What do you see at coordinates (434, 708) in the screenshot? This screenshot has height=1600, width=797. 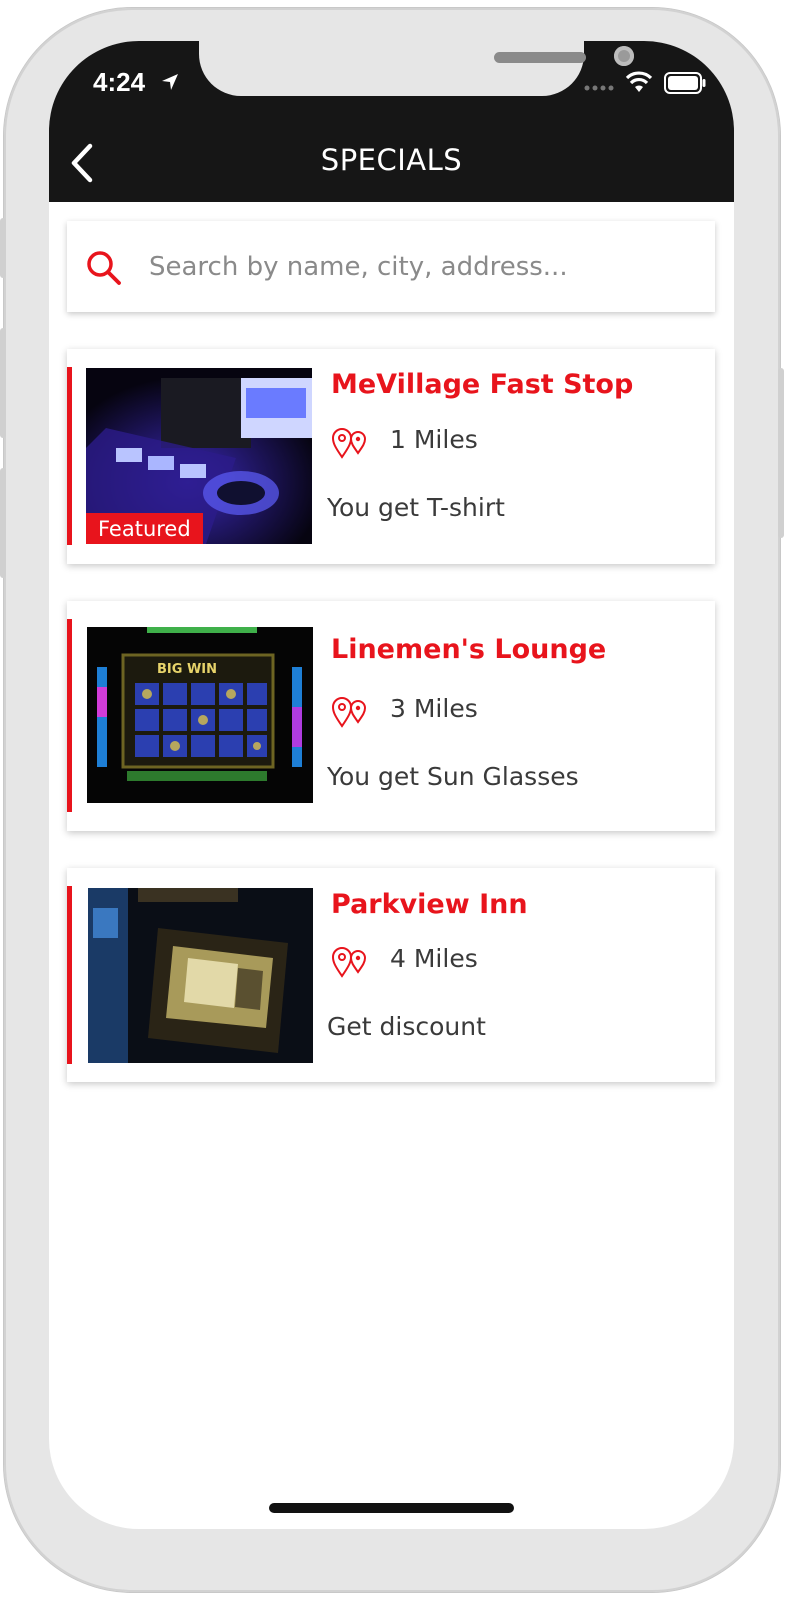 I see `distance-label: 3 Miles` at bounding box center [434, 708].